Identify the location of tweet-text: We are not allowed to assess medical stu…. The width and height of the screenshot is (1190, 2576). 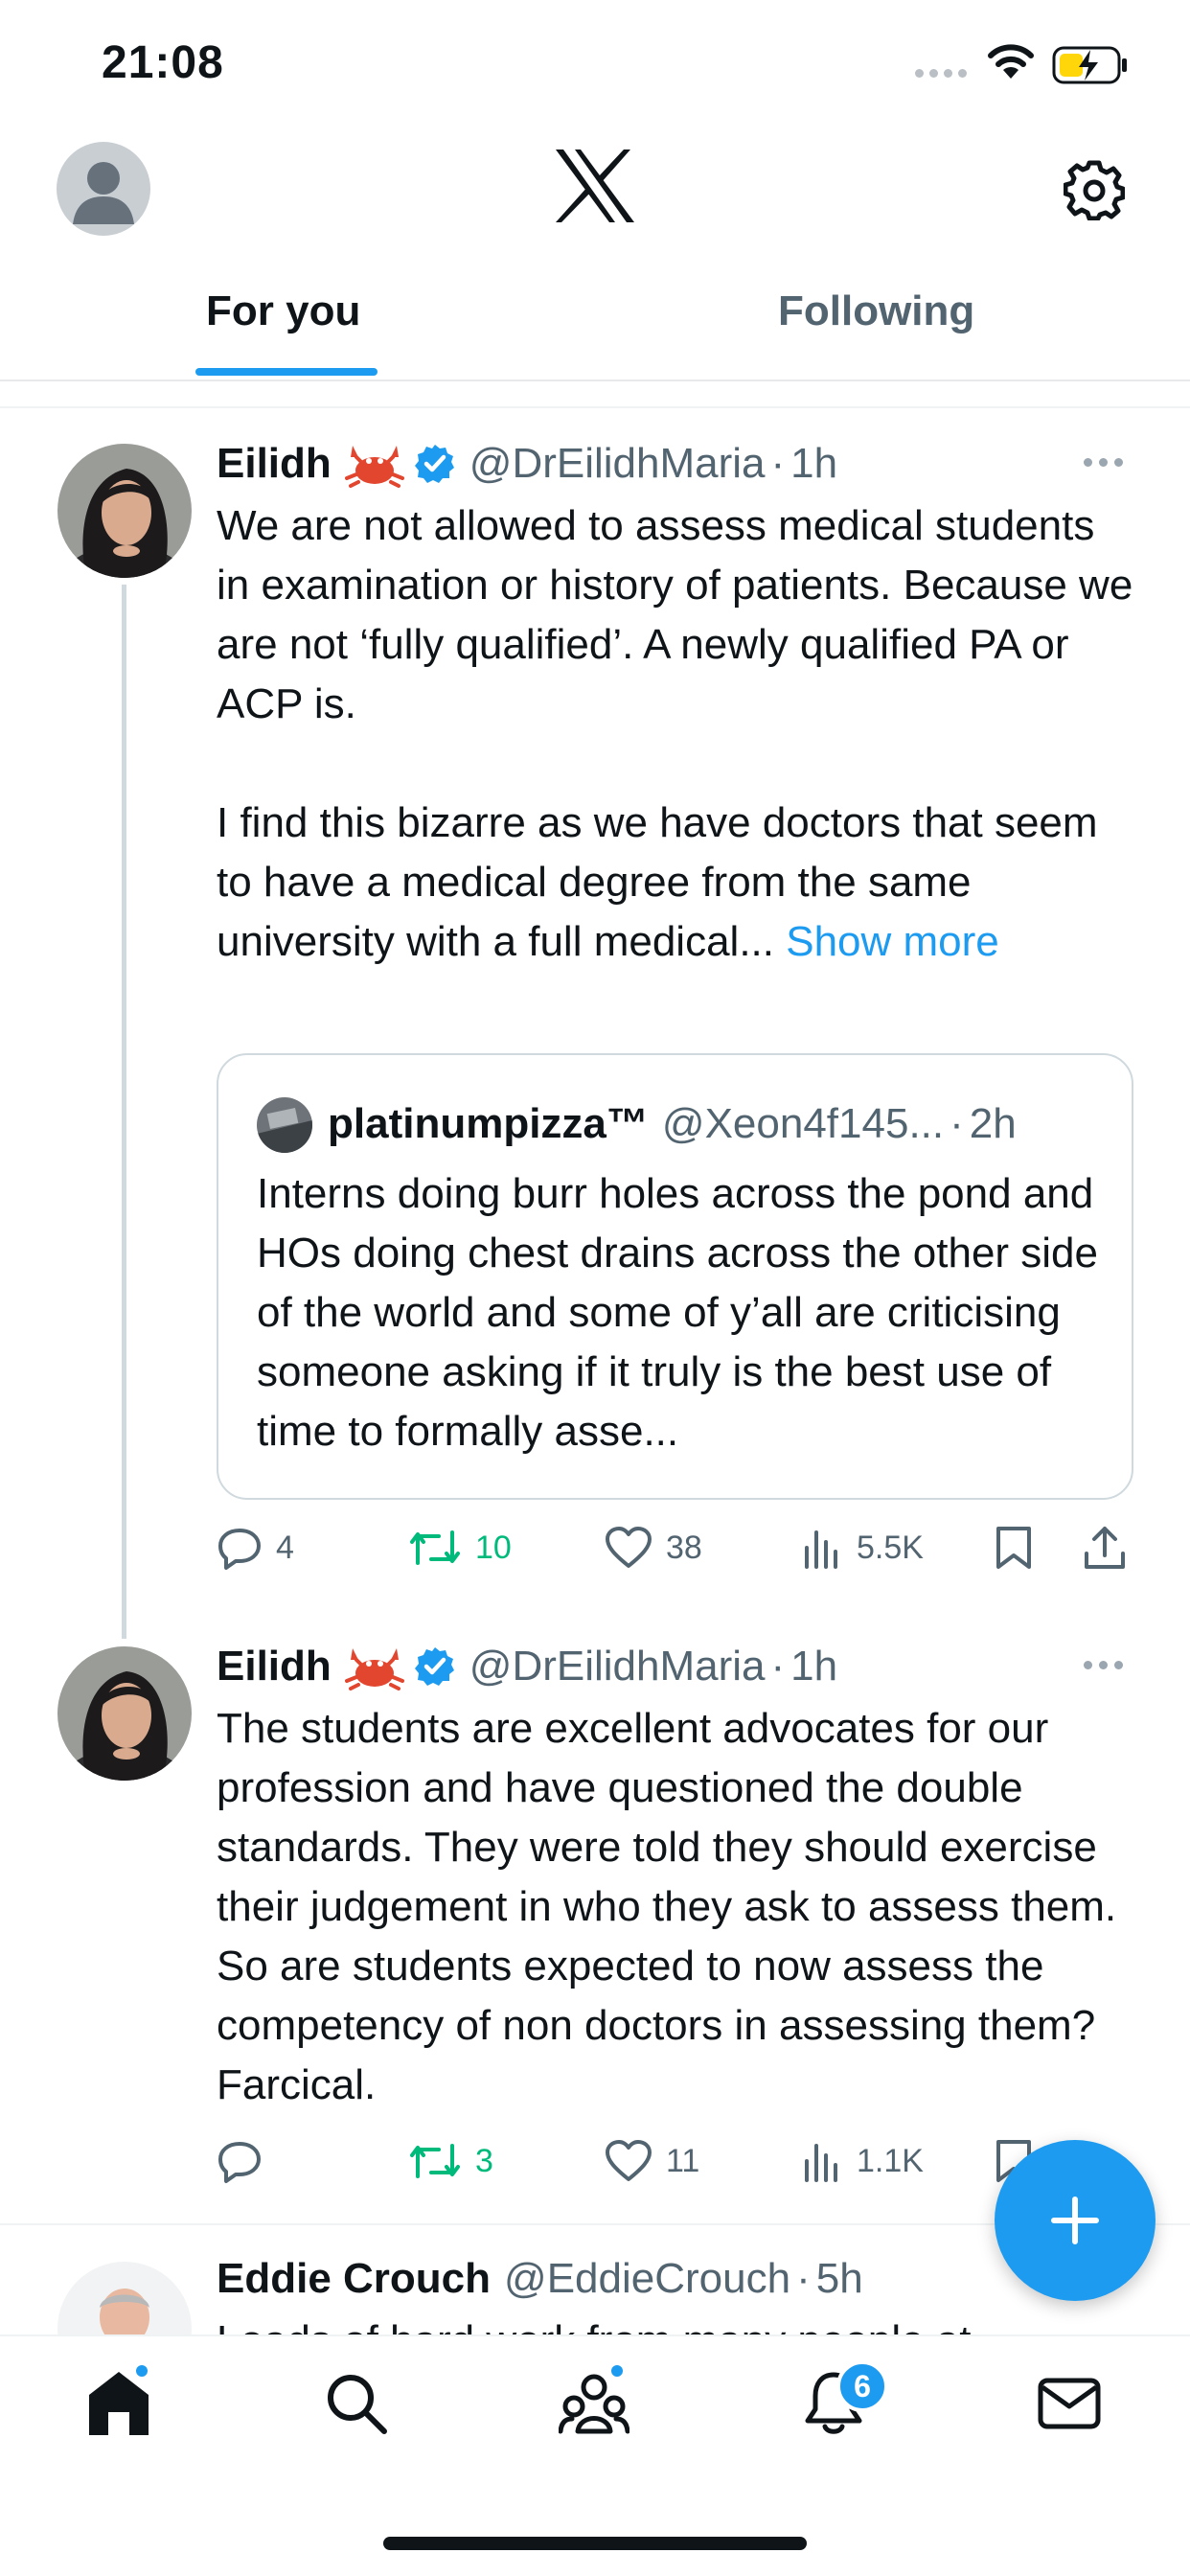
(677, 734).